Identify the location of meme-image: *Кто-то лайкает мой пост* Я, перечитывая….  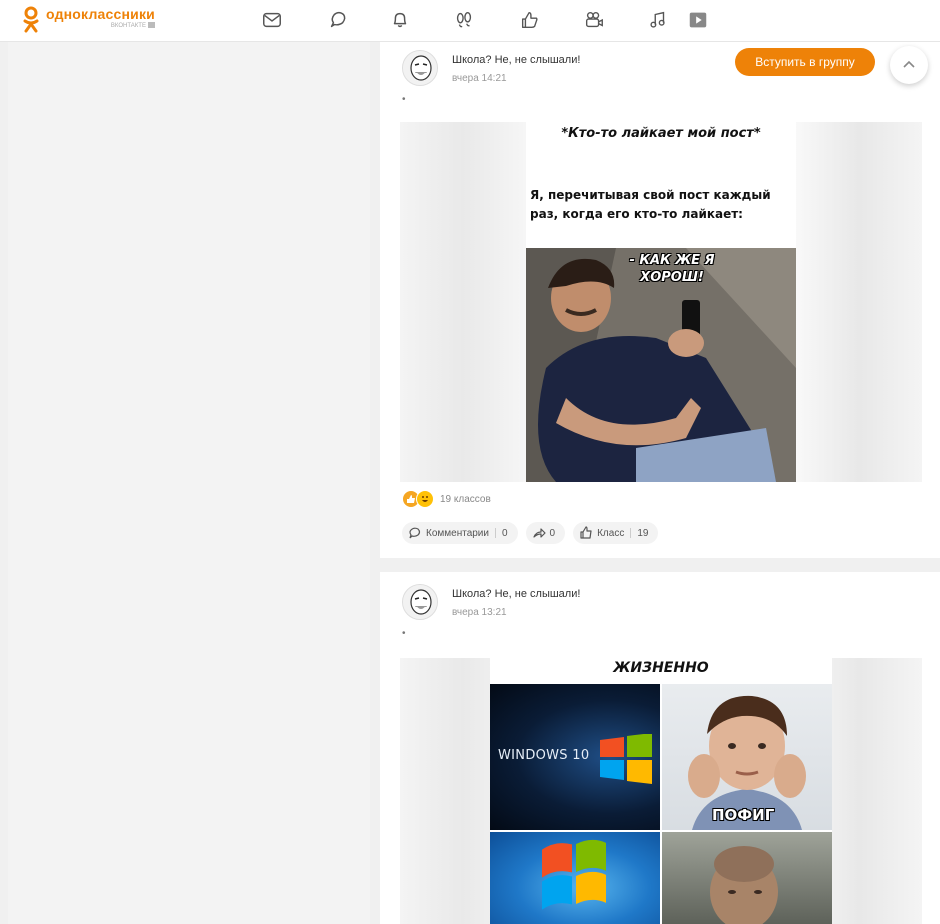
(661, 302).